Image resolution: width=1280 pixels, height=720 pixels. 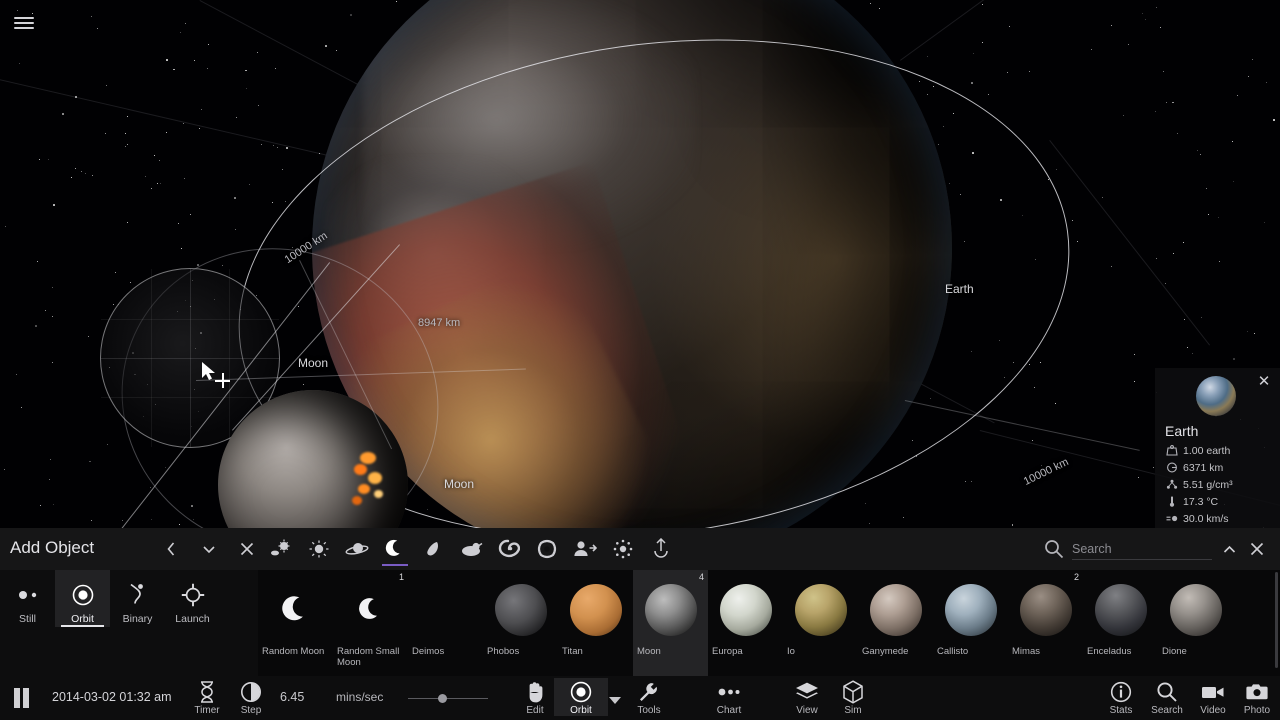 I want to click on placement-modes: Still Orbit Binary Launch, so click(x=129, y=623).